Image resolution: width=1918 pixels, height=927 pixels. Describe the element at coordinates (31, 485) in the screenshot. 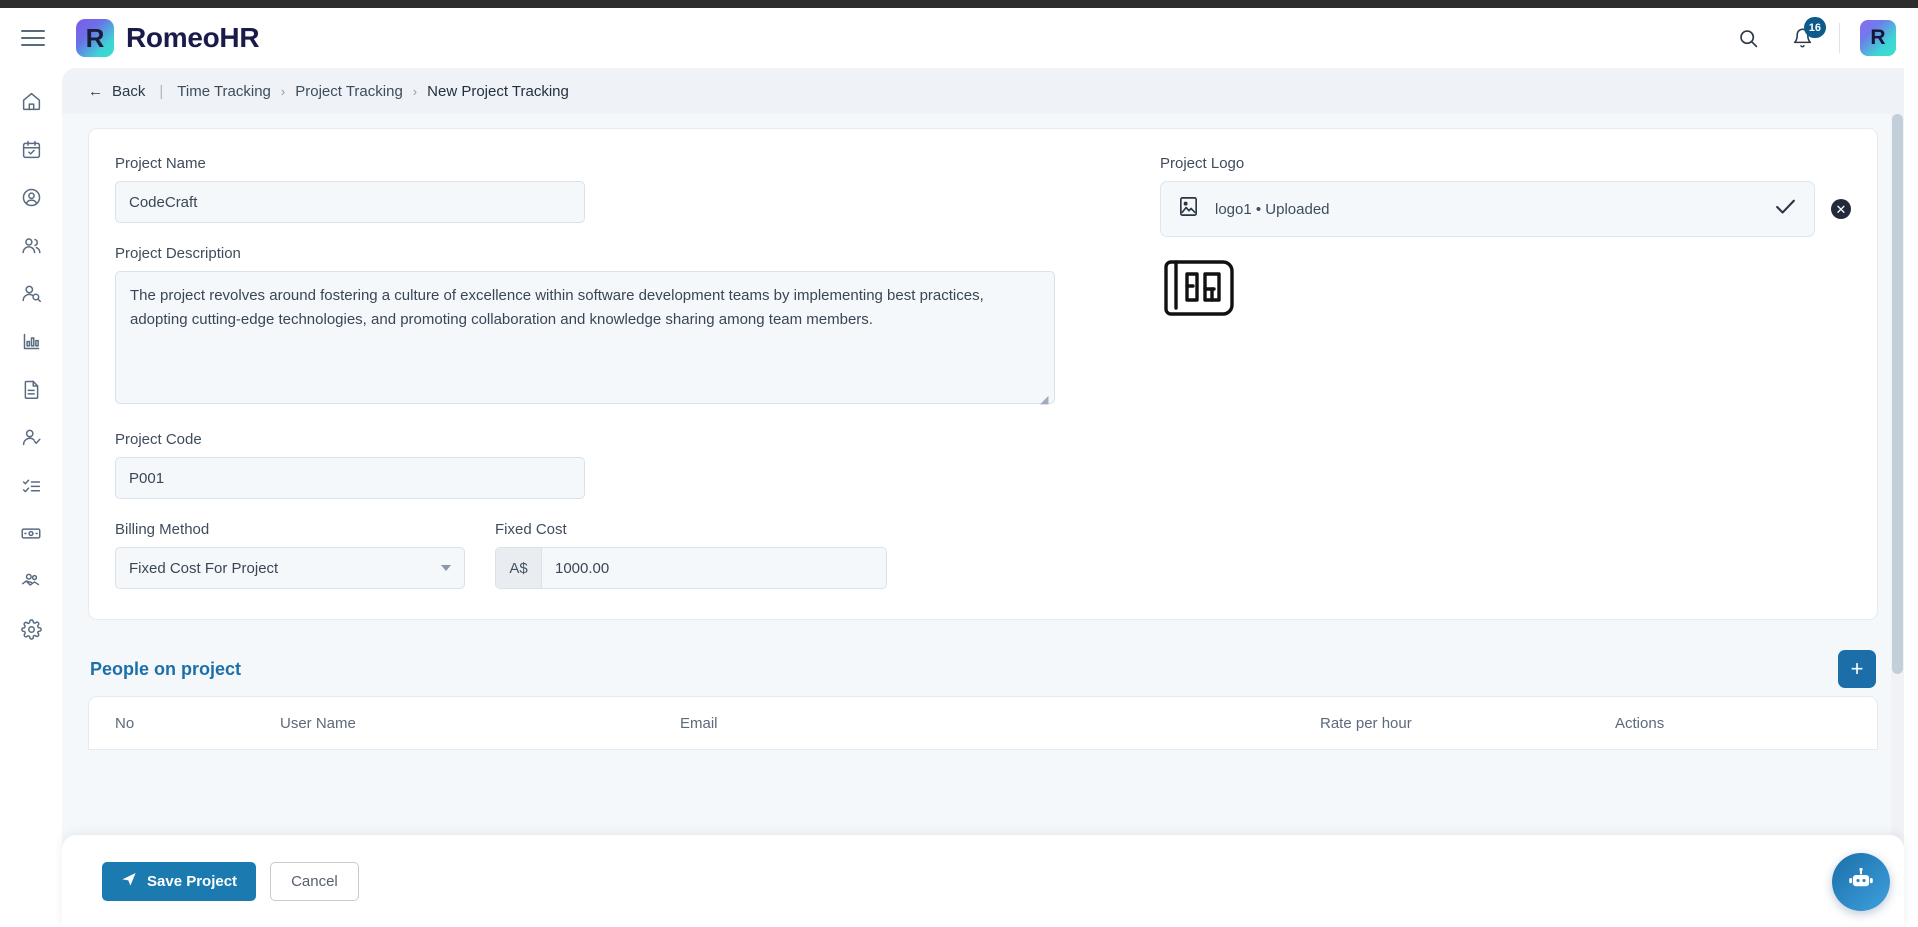

I see `sidebar-item-tasks` at that location.